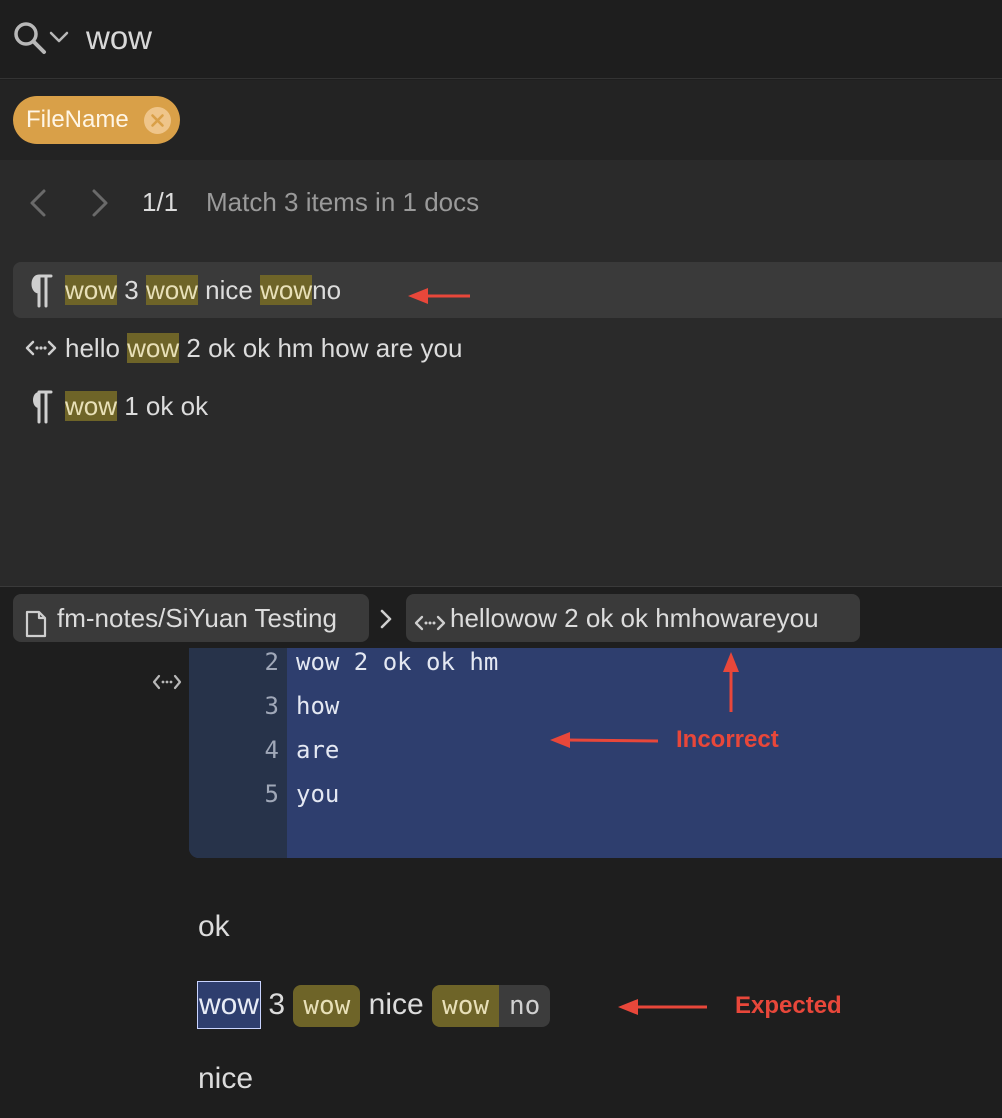 The image size is (1002, 1118). I want to click on annotation-incorrect: Incorrect, so click(727, 739).